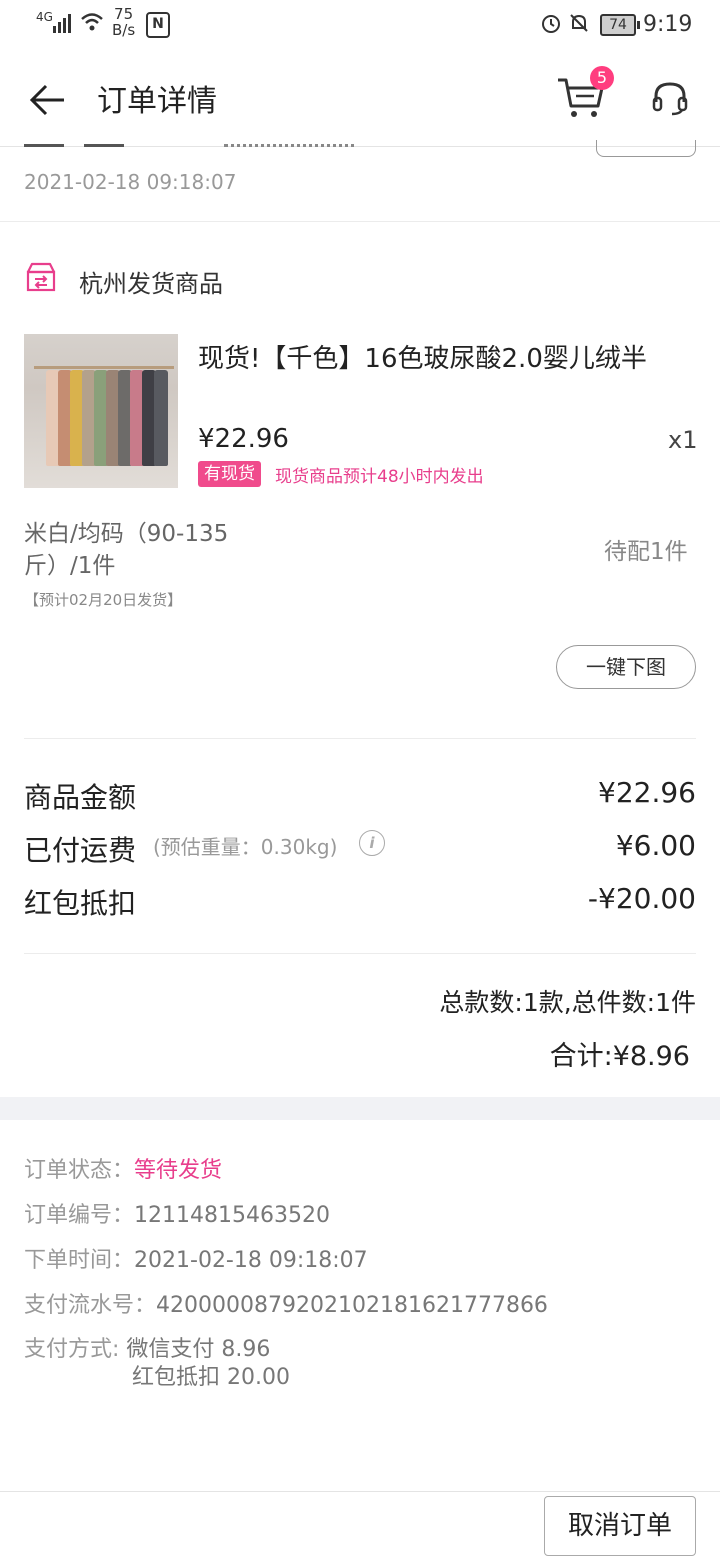 The height and width of the screenshot is (1560, 720). Describe the element at coordinates (44, 17) in the screenshot. I see `network-type: 4G` at that location.